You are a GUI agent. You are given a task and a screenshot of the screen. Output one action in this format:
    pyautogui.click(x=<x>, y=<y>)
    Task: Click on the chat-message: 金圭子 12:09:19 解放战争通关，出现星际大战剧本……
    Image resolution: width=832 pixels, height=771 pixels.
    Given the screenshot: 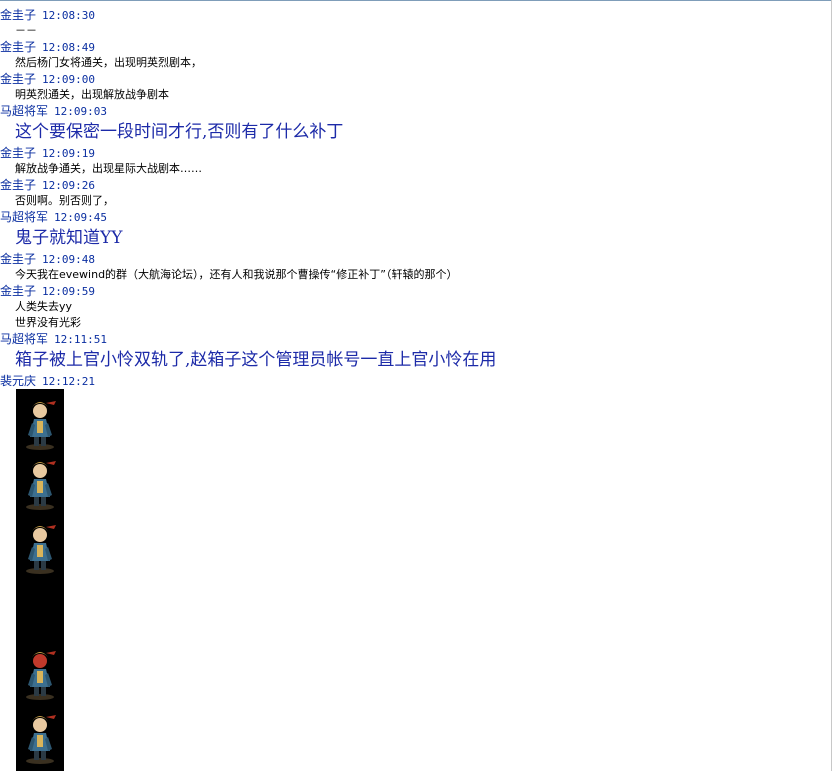 What is the action you would take?
    pyautogui.click(x=414, y=161)
    